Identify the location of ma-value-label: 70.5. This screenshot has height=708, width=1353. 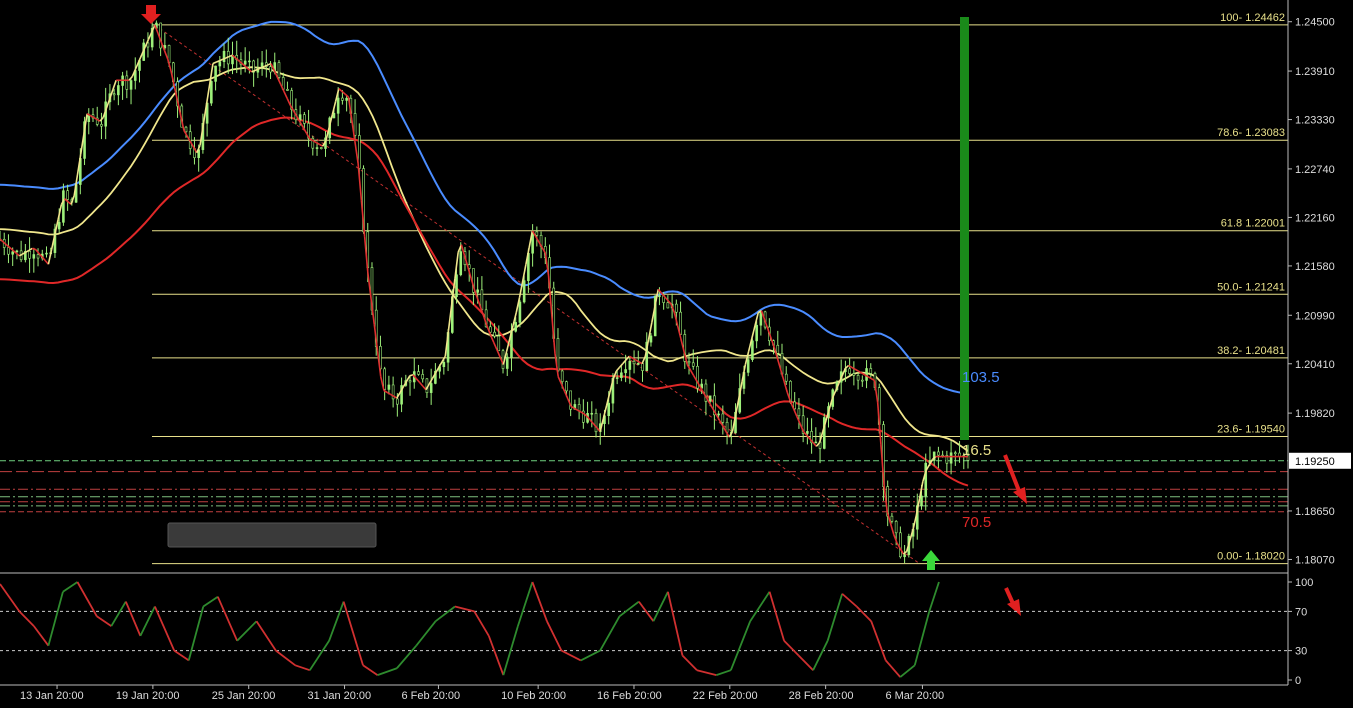
(976, 522).